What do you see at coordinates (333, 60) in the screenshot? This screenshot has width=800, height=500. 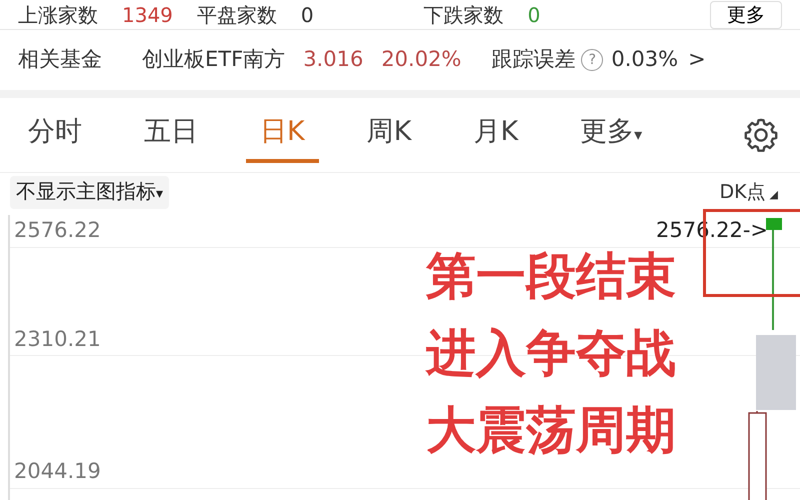 I see `fund-price: 3.016` at bounding box center [333, 60].